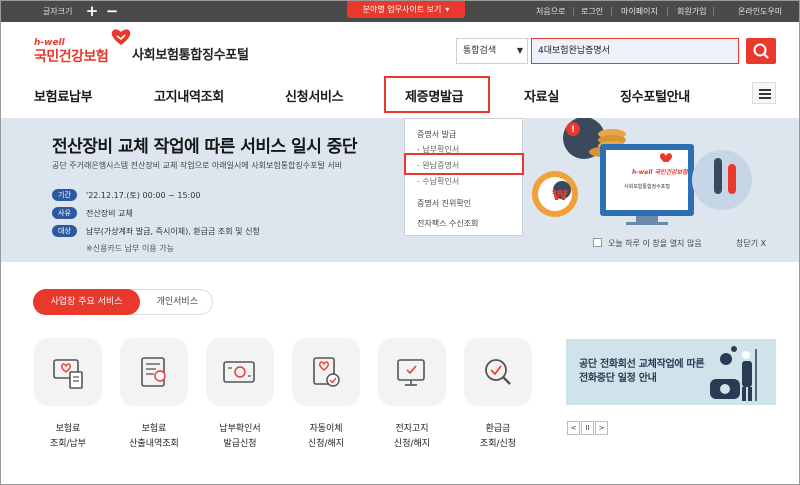 The image size is (800, 485). Describe the element at coordinates (751, 243) in the screenshot. I see `close-banner-button: 창닫기 X` at that location.